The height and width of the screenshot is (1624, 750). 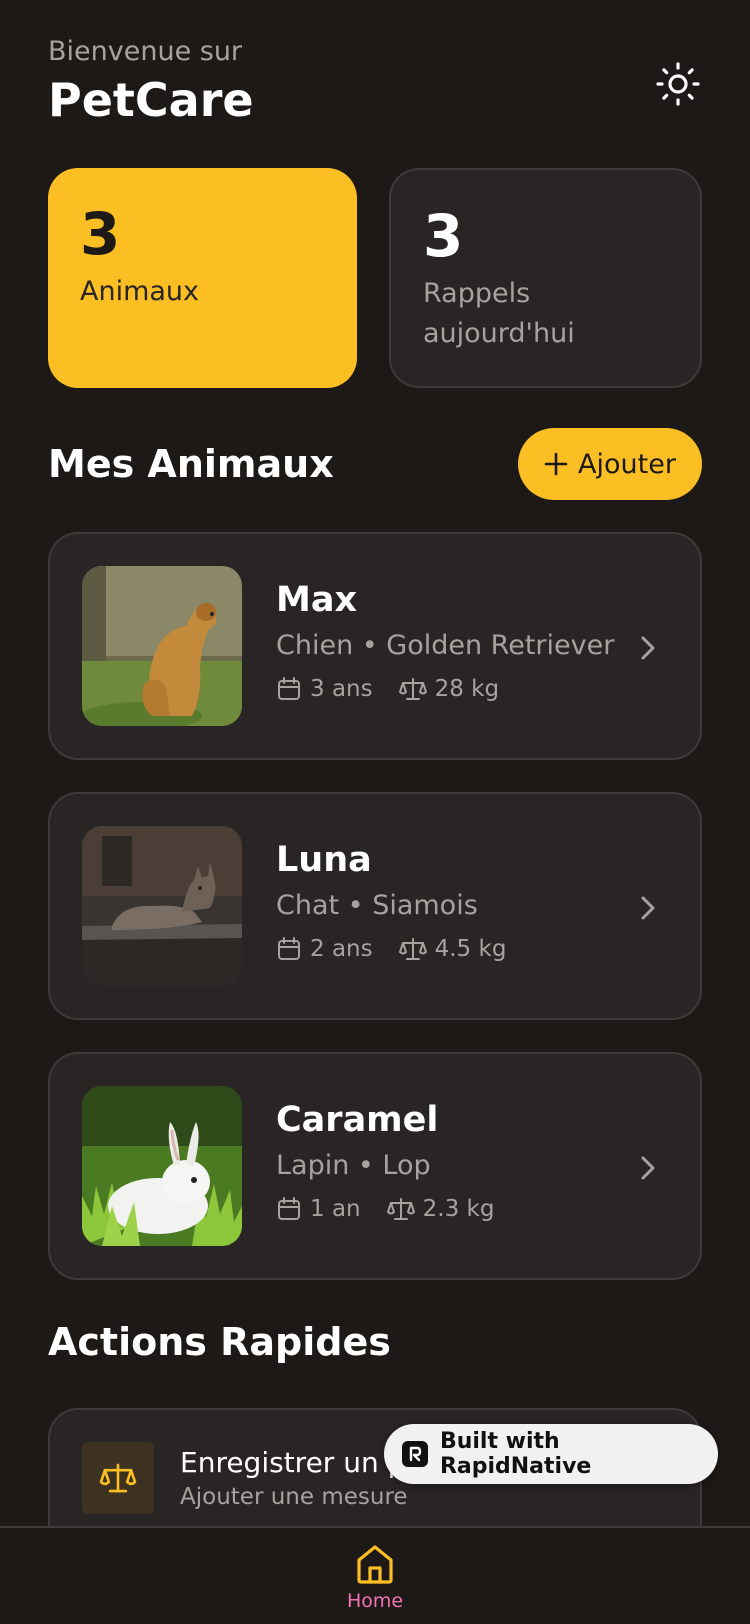 I want to click on pet-photo-dog, so click(x=162, y=646).